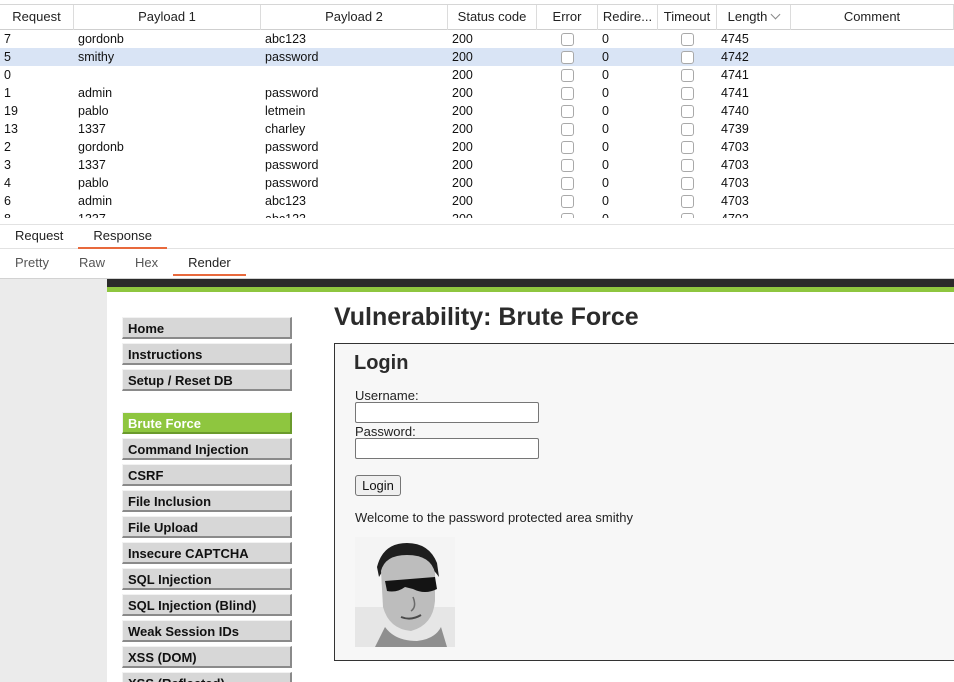  I want to click on menu-item-command-injection: Command Injection, so click(207, 449).